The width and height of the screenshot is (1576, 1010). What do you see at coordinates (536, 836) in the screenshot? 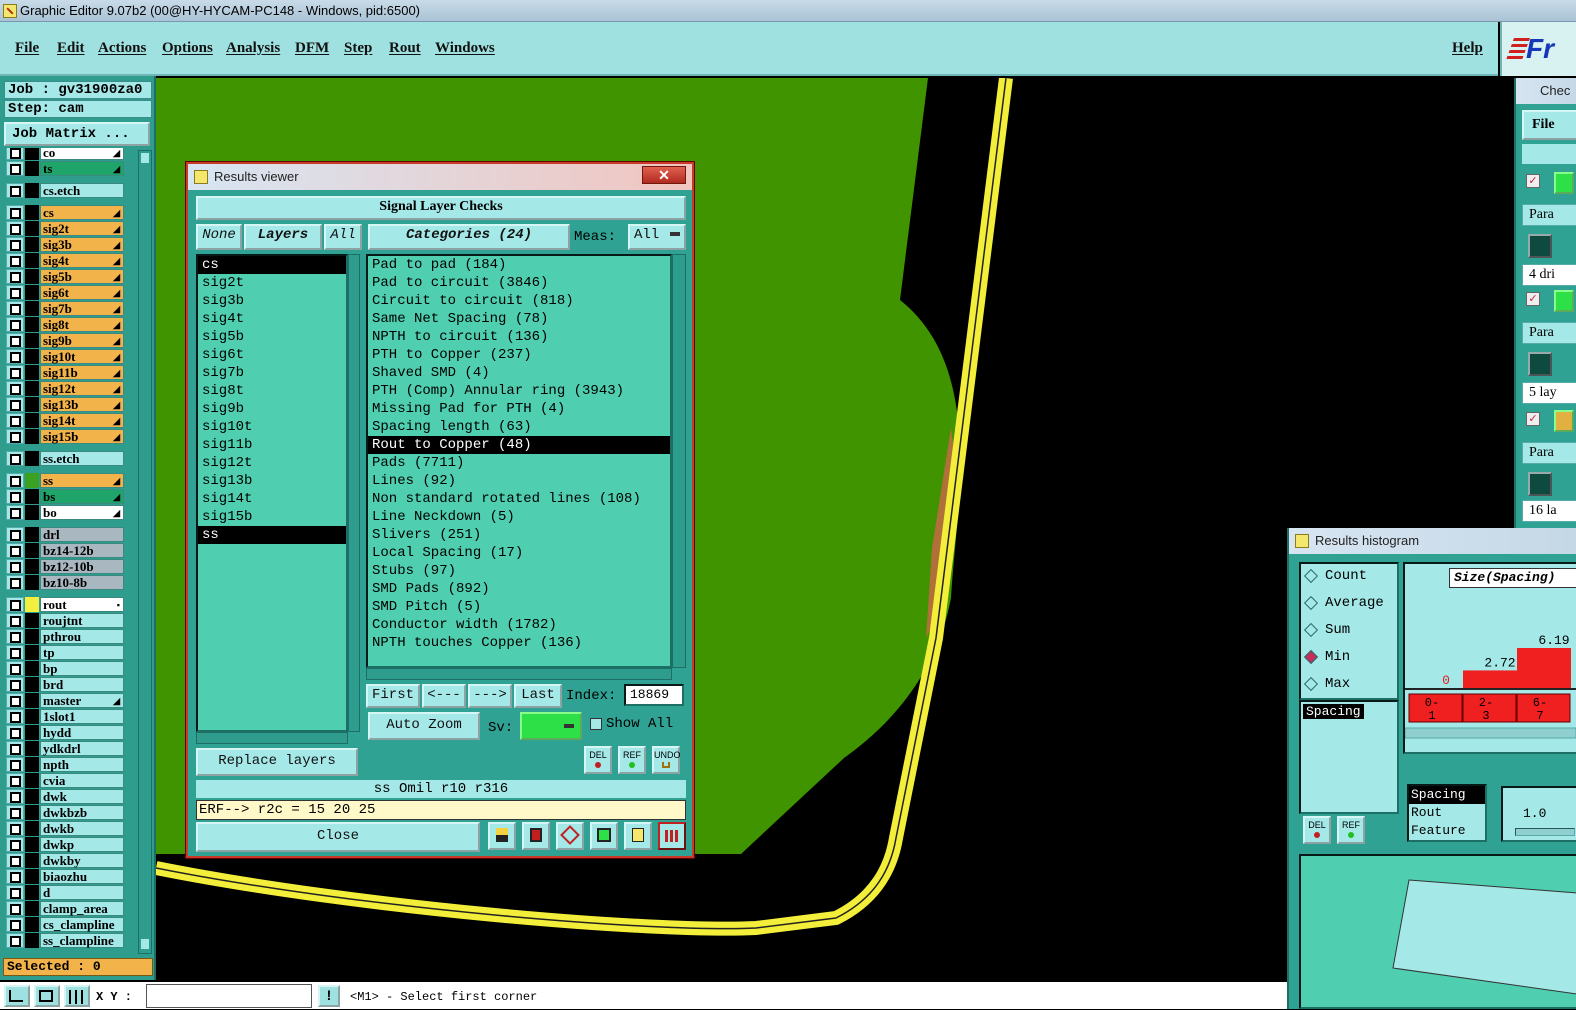
I see `flag-icon` at bounding box center [536, 836].